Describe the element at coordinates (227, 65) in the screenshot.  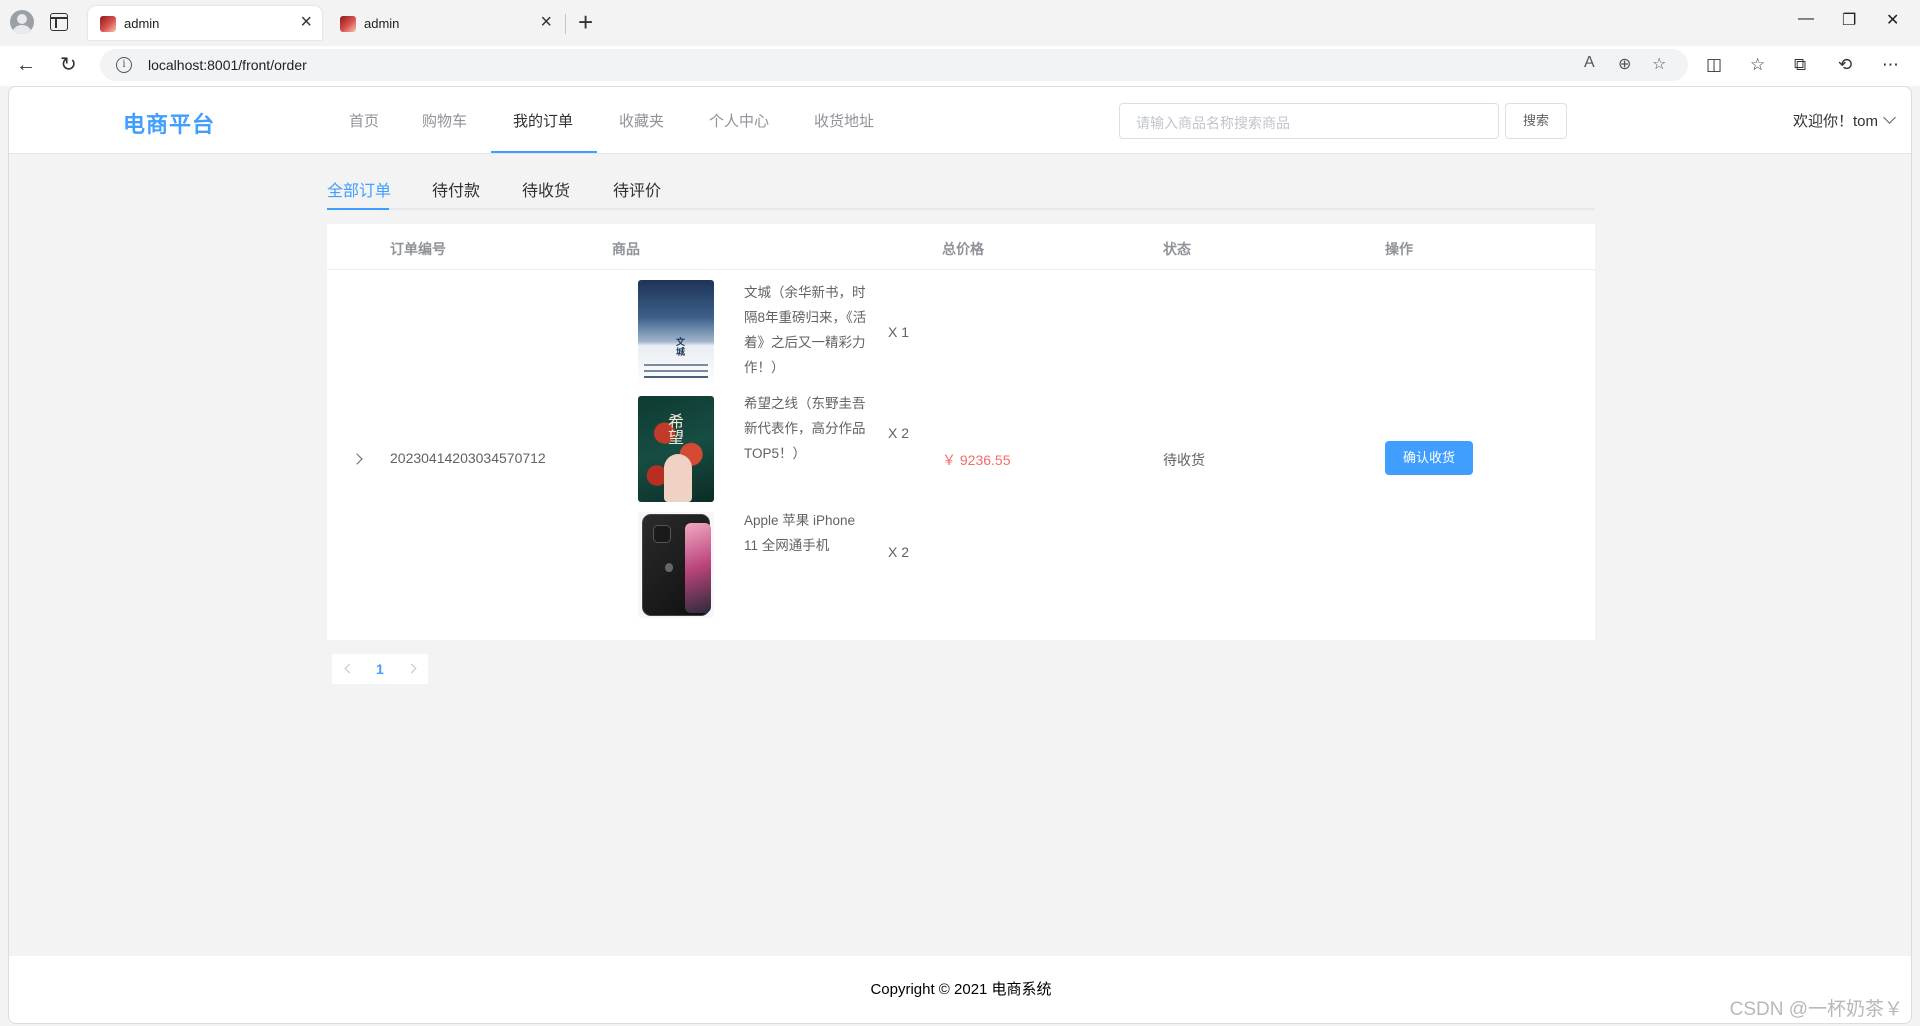
I see `url-text: localhost:8001/front/order` at that location.